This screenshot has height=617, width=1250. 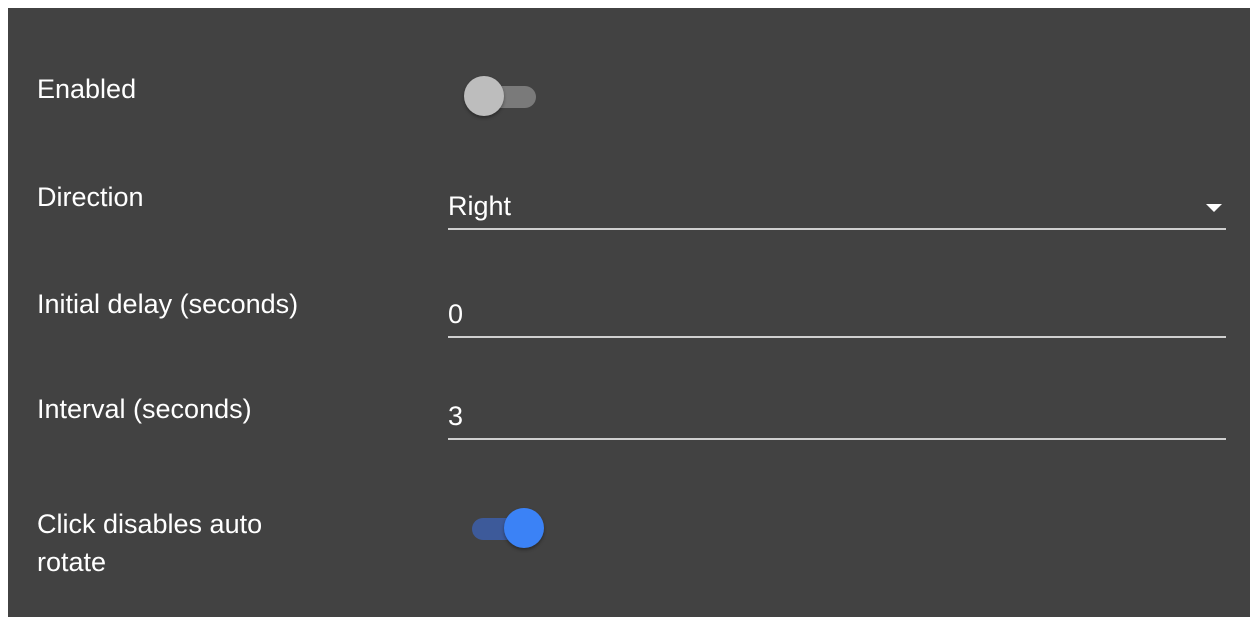 What do you see at coordinates (837, 315) in the screenshot?
I see `initial-delay-input: 0` at bounding box center [837, 315].